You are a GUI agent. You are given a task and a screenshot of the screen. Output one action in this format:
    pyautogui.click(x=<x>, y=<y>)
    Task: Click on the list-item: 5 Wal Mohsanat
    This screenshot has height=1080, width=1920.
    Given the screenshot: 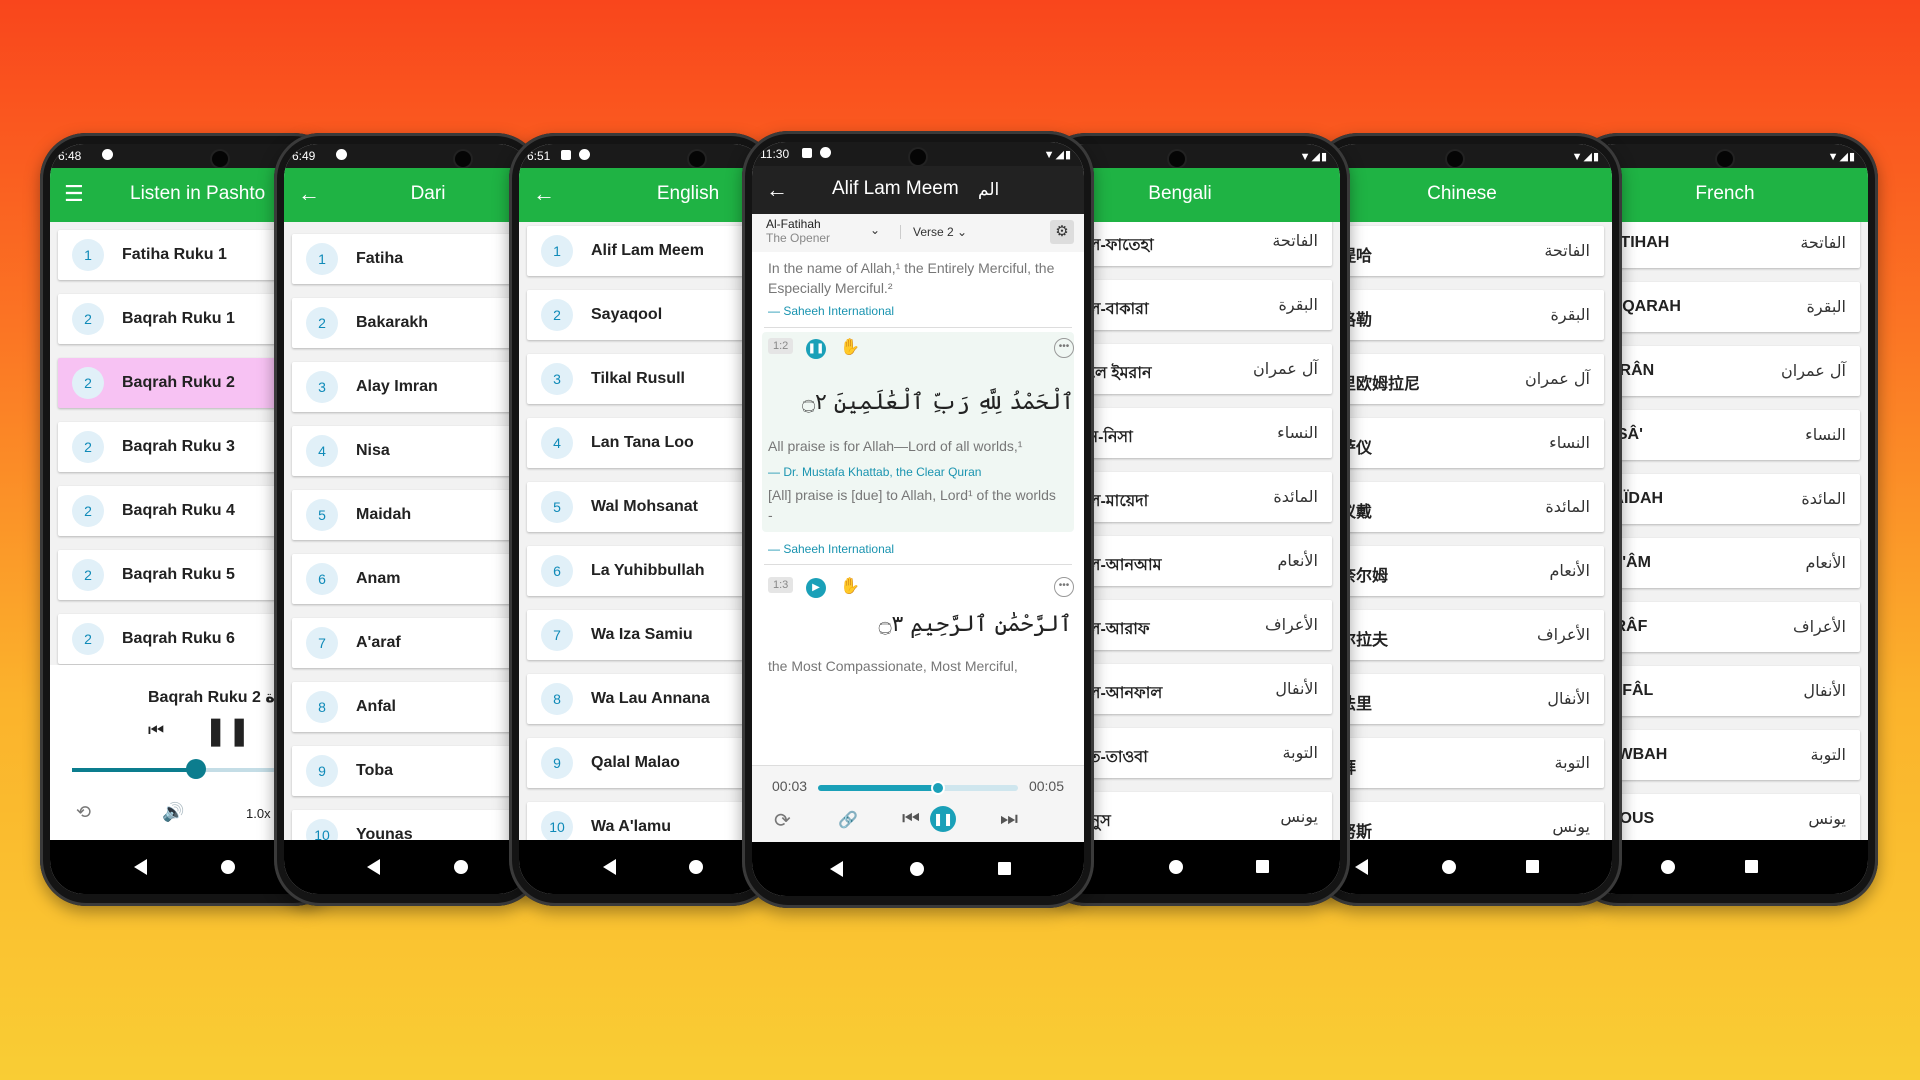 What is the action you would take?
    pyautogui.click(x=643, y=507)
    